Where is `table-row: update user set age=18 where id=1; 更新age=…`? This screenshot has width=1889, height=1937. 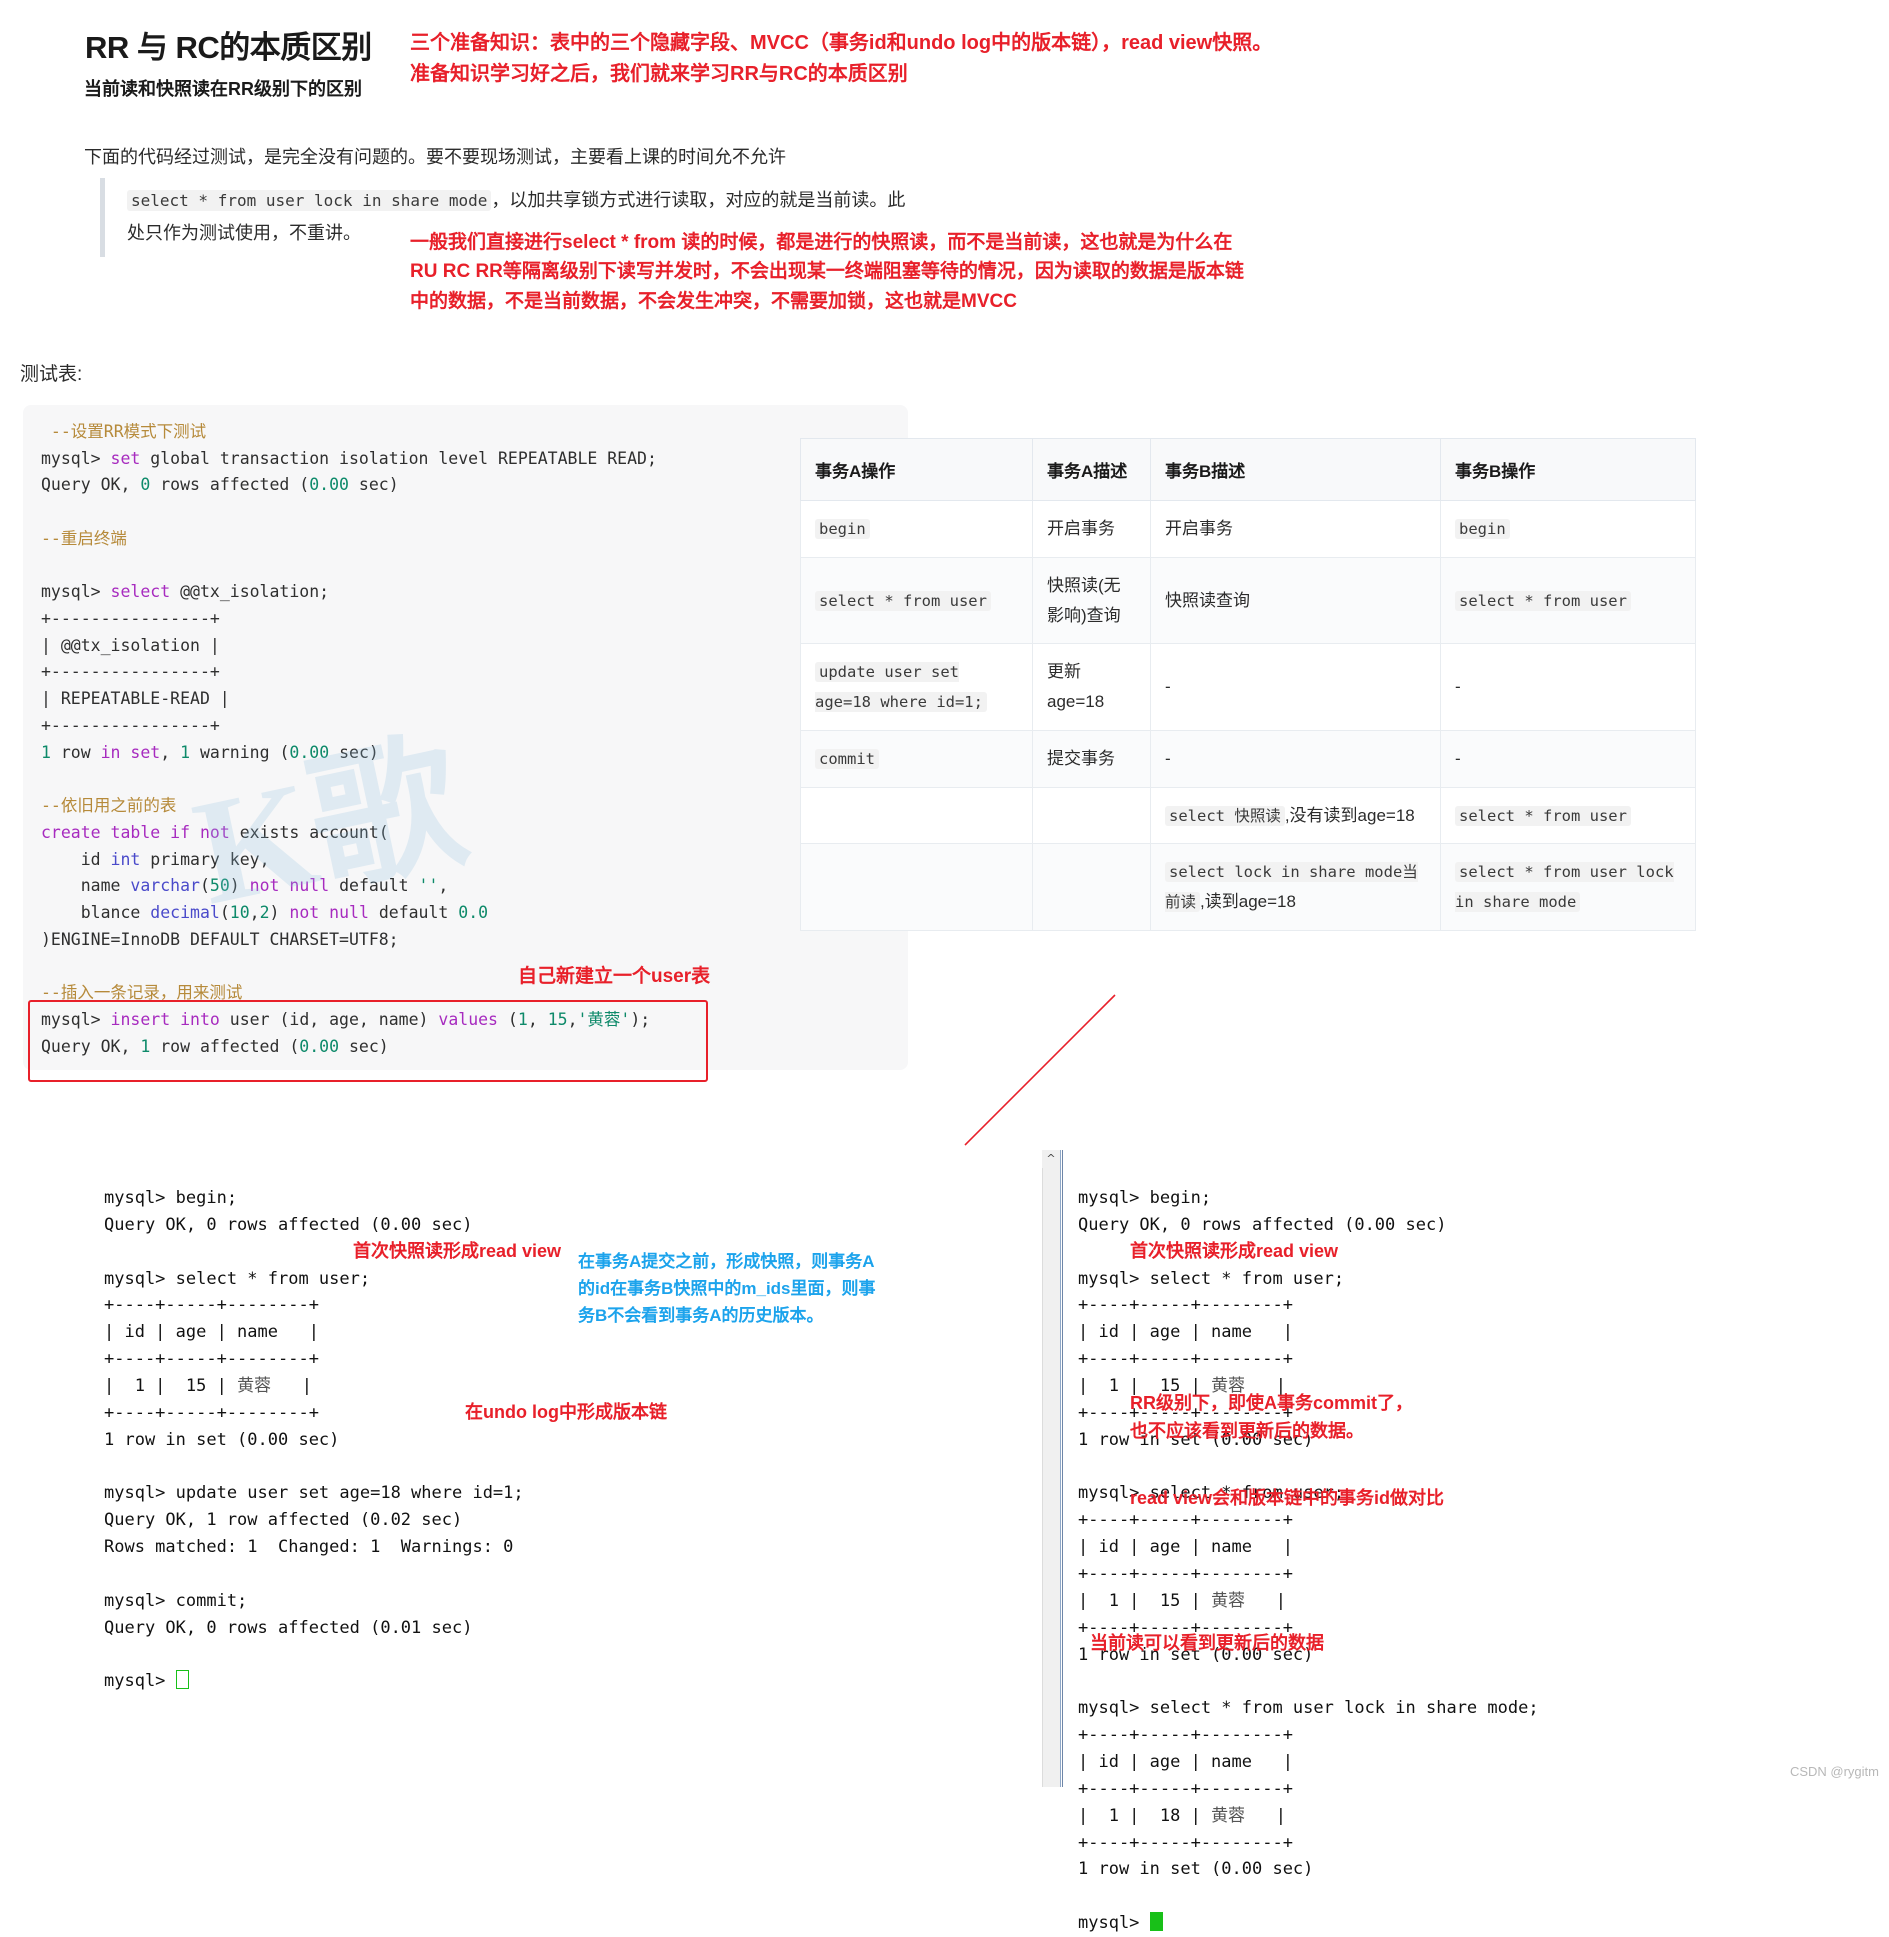 table-row: update user set age=18 where id=1; 更新age=… is located at coordinates (1248, 687).